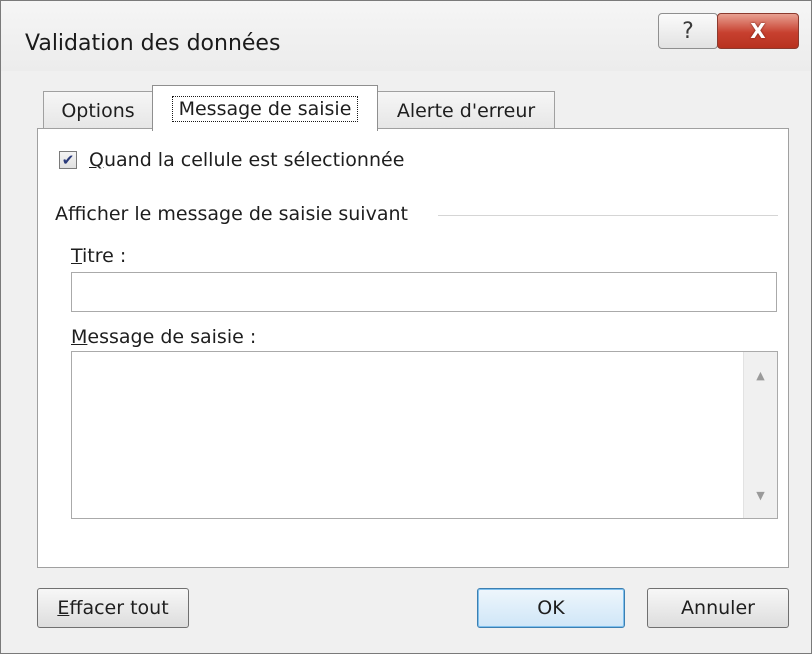 The height and width of the screenshot is (654, 812). Describe the element at coordinates (760, 435) in the screenshot. I see `message-scrollbar: ▲ ▼` at that location.